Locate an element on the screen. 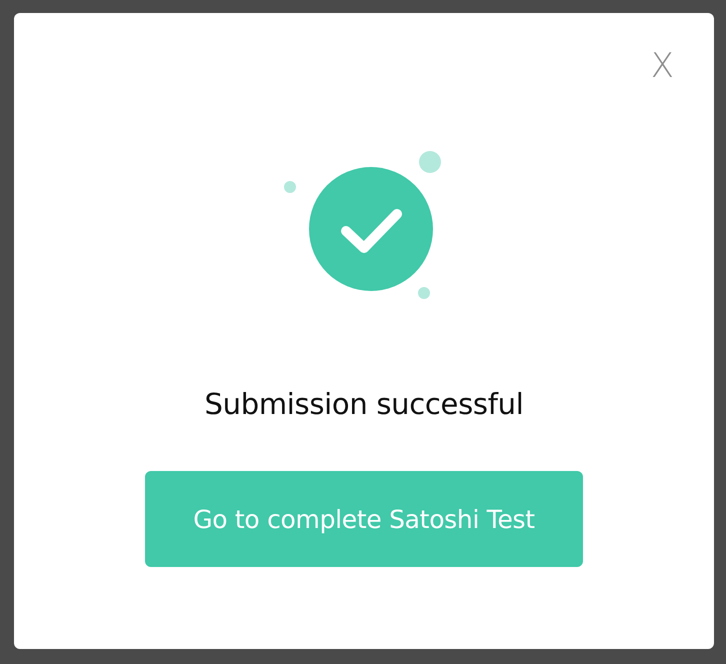  close-button: X is located at coordinates (662, 66).